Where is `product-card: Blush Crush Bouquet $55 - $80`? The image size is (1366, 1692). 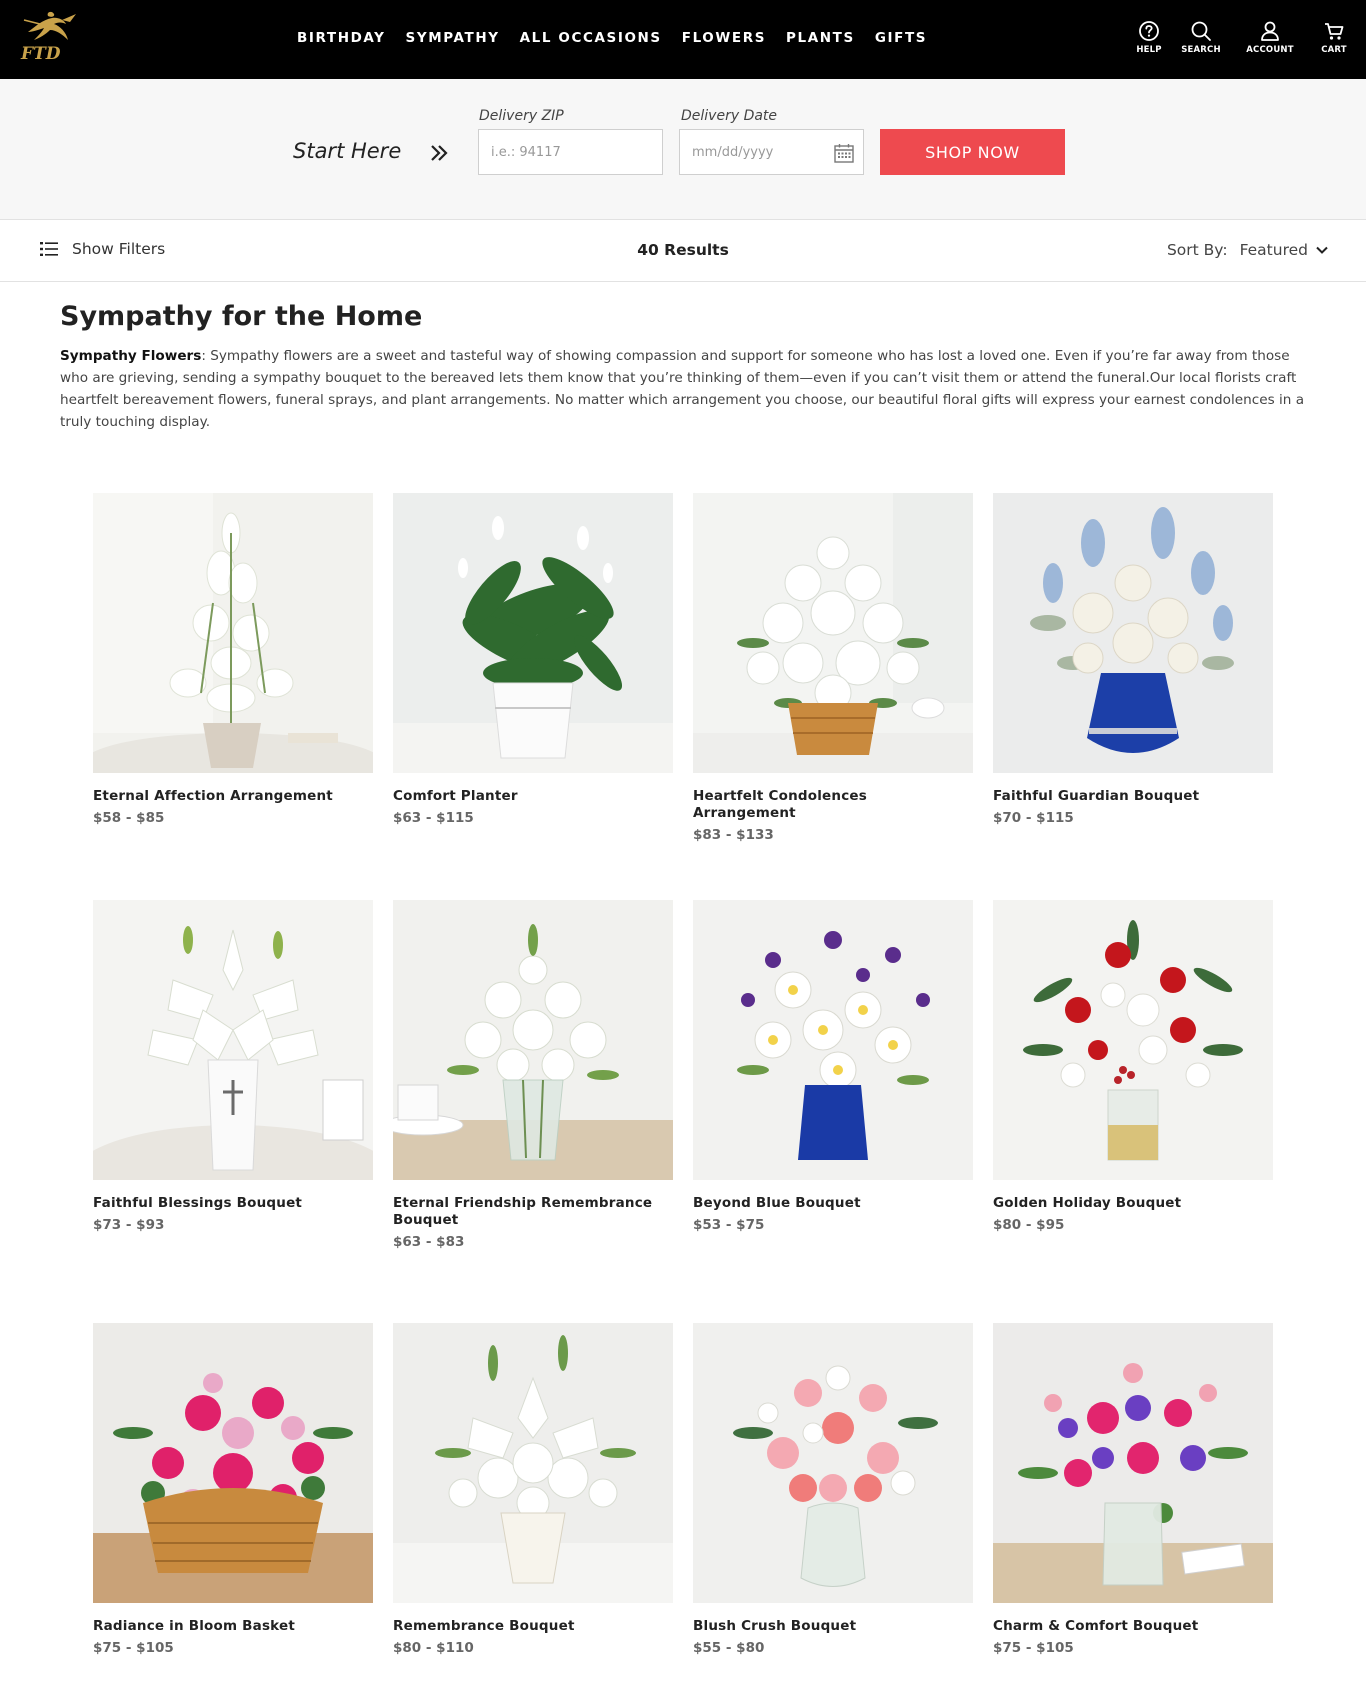
product-card: Blush Crush Bouquet $55 - $80 is located at coordinates (833, 1489).